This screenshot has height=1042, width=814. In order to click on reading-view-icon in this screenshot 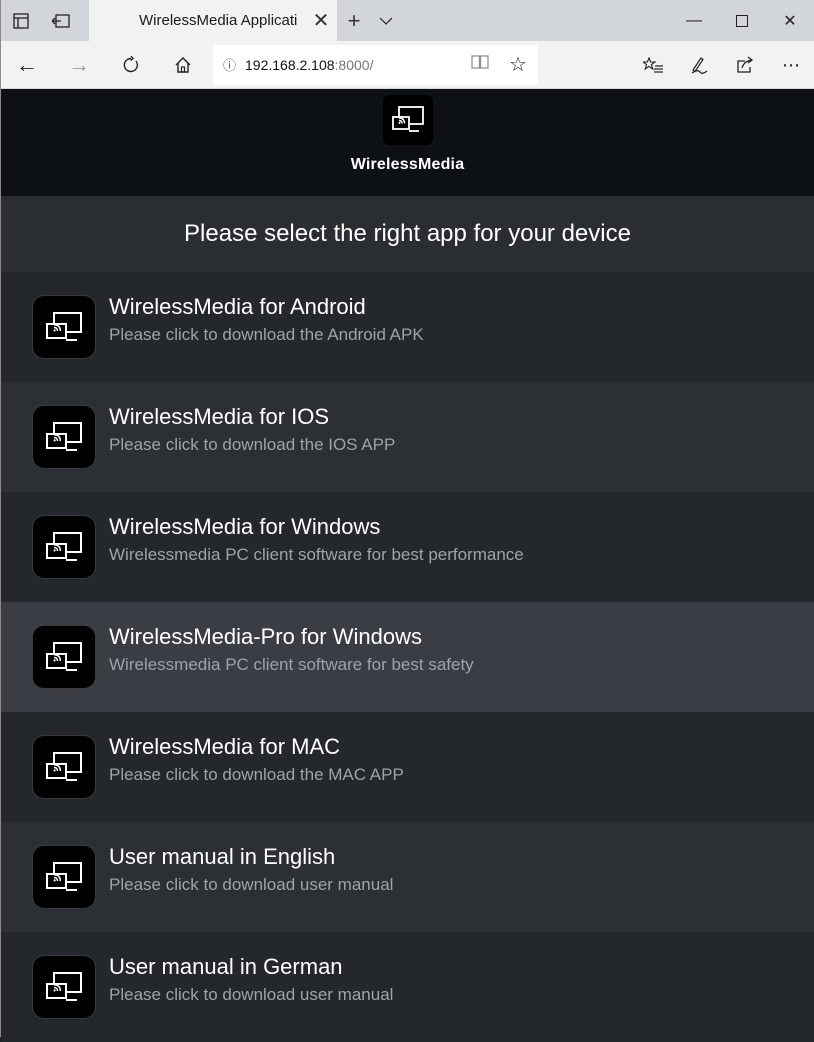, I will do `click(480, 64)`.